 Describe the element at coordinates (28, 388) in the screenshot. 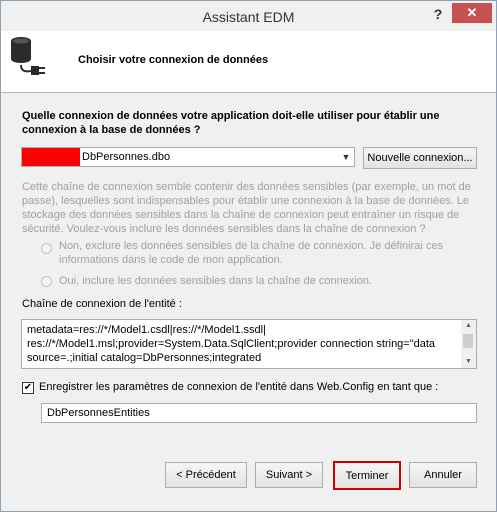

I see `save-webconfig-checkbox: ✔` at that location.